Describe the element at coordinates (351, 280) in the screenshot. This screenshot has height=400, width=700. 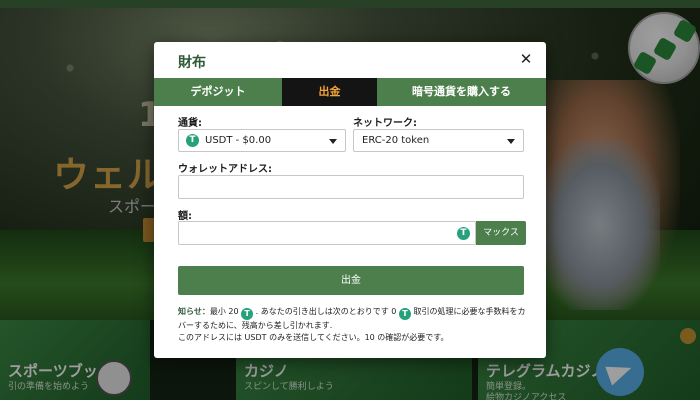
I see `withdraw-submit-button: 出金` at that location.